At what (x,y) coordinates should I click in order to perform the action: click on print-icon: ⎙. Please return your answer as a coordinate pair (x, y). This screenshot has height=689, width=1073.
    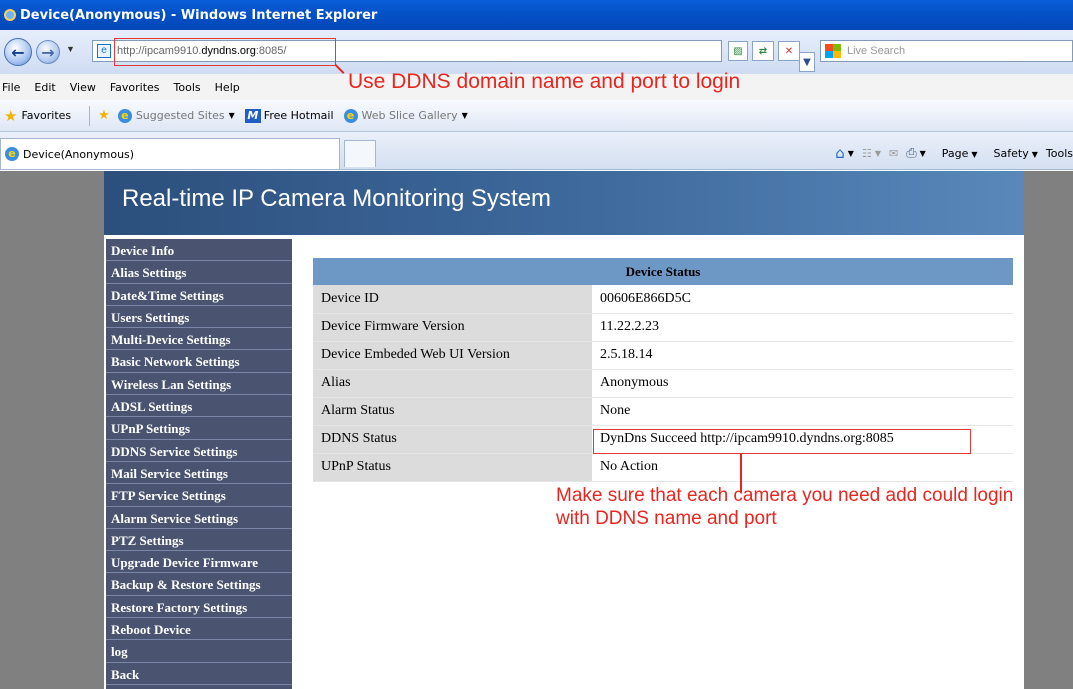
    Looking at the image, I should click on (911, 153).